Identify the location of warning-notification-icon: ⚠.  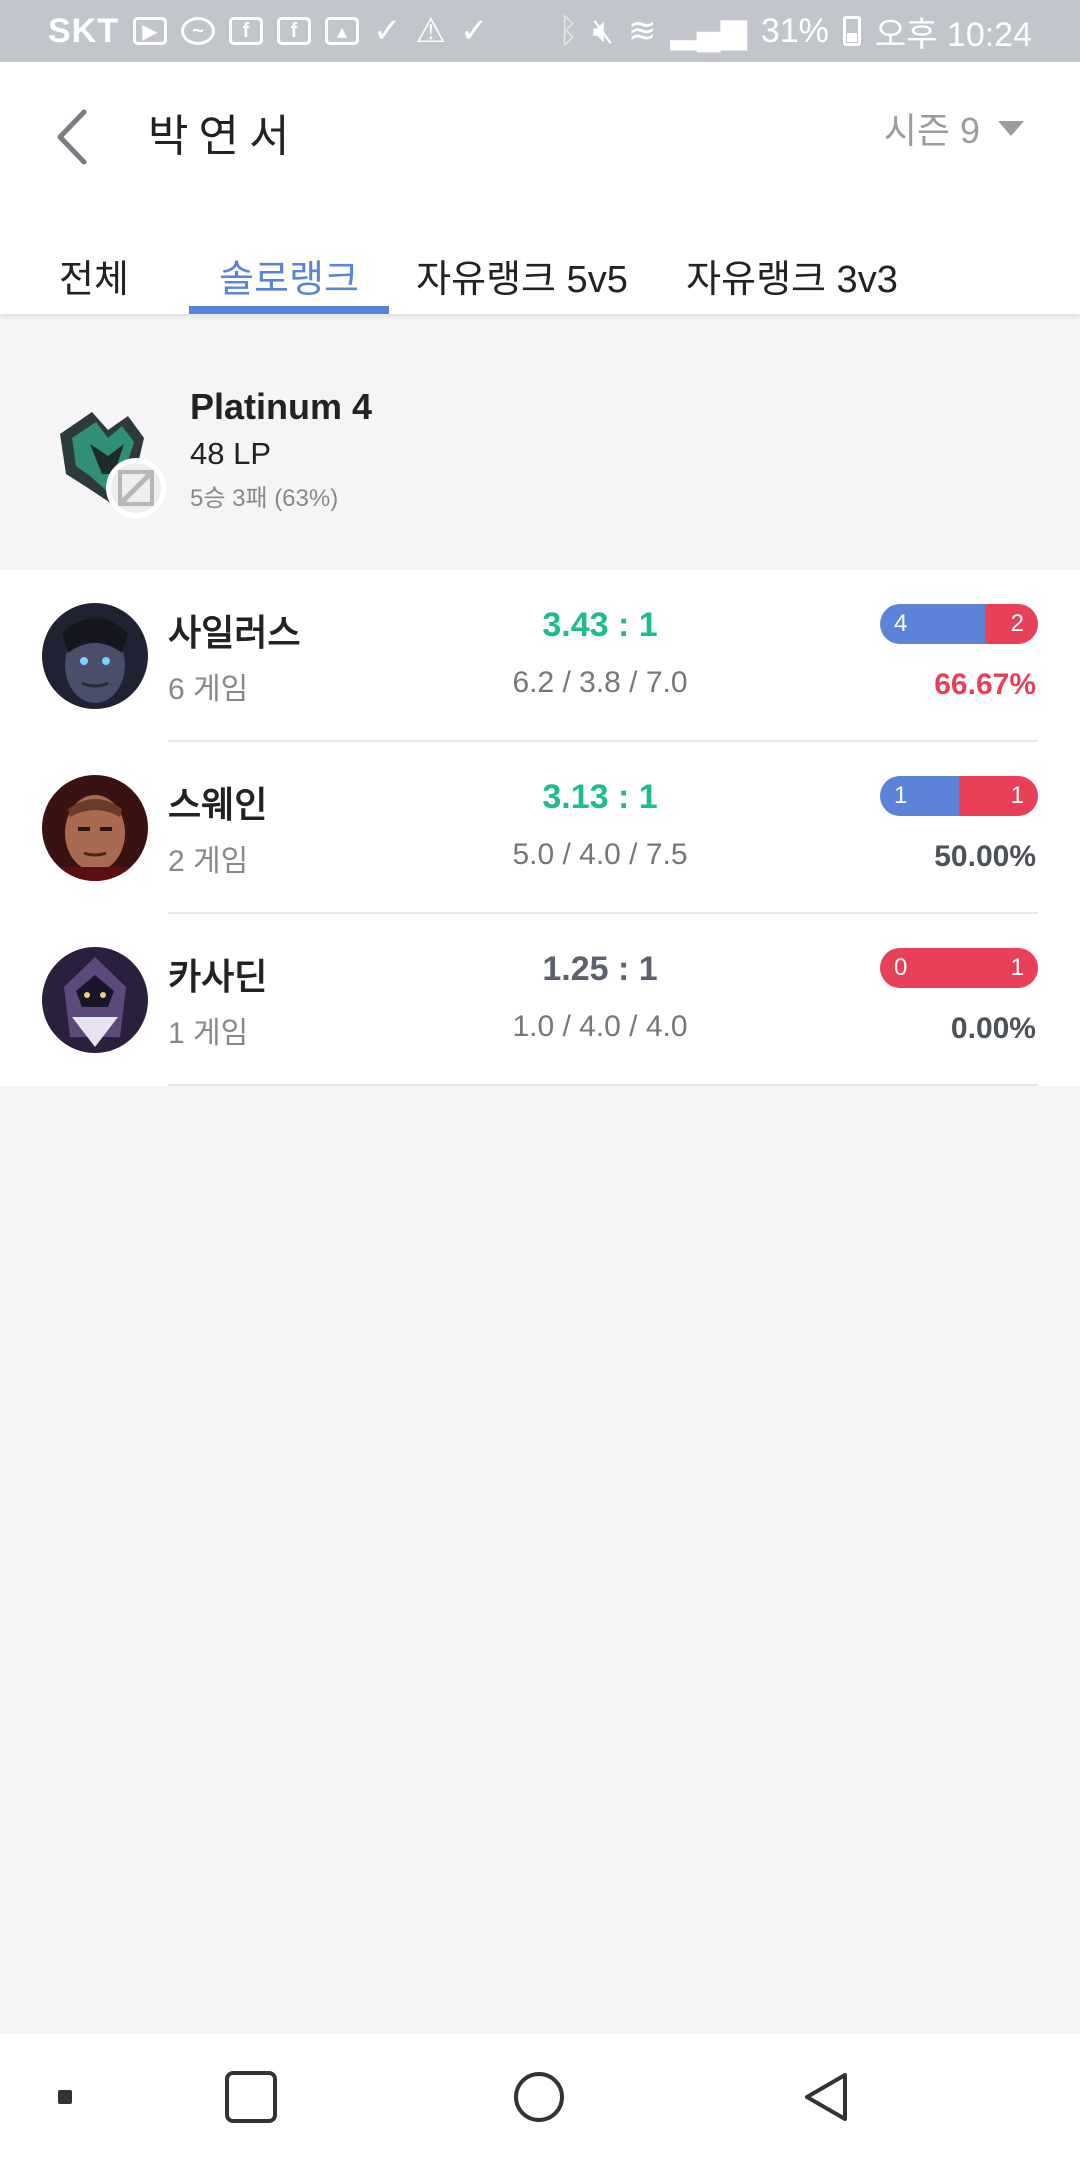
(430, 31).